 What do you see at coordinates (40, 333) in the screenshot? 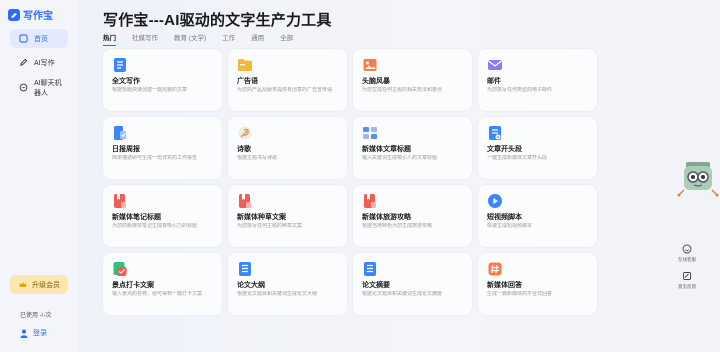
I see `login-label: 登录` at bounding box center [40, 333].